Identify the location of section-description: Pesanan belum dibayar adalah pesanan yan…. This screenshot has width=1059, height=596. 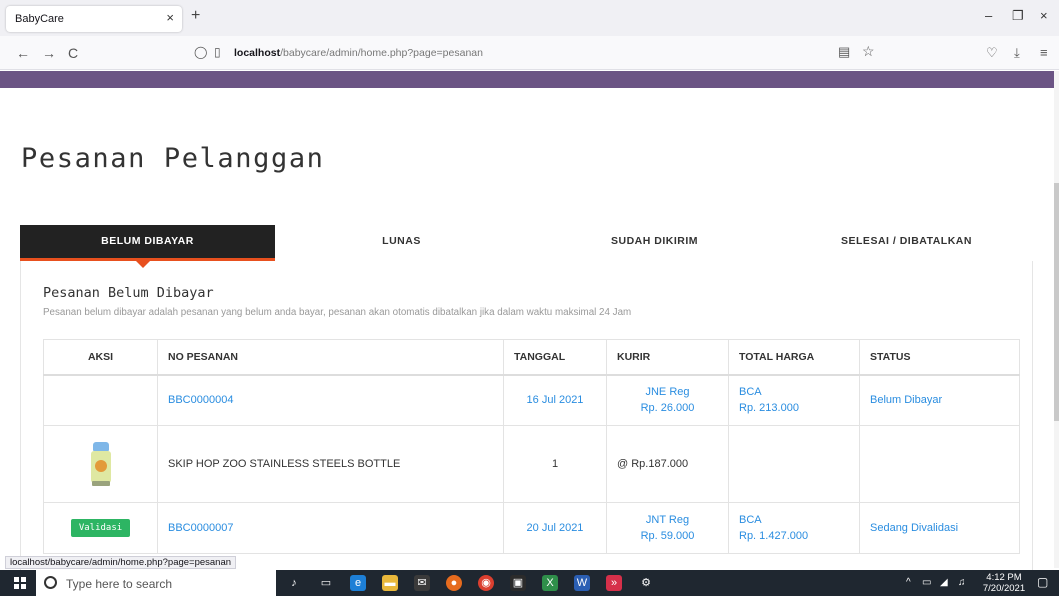
(337, 312).